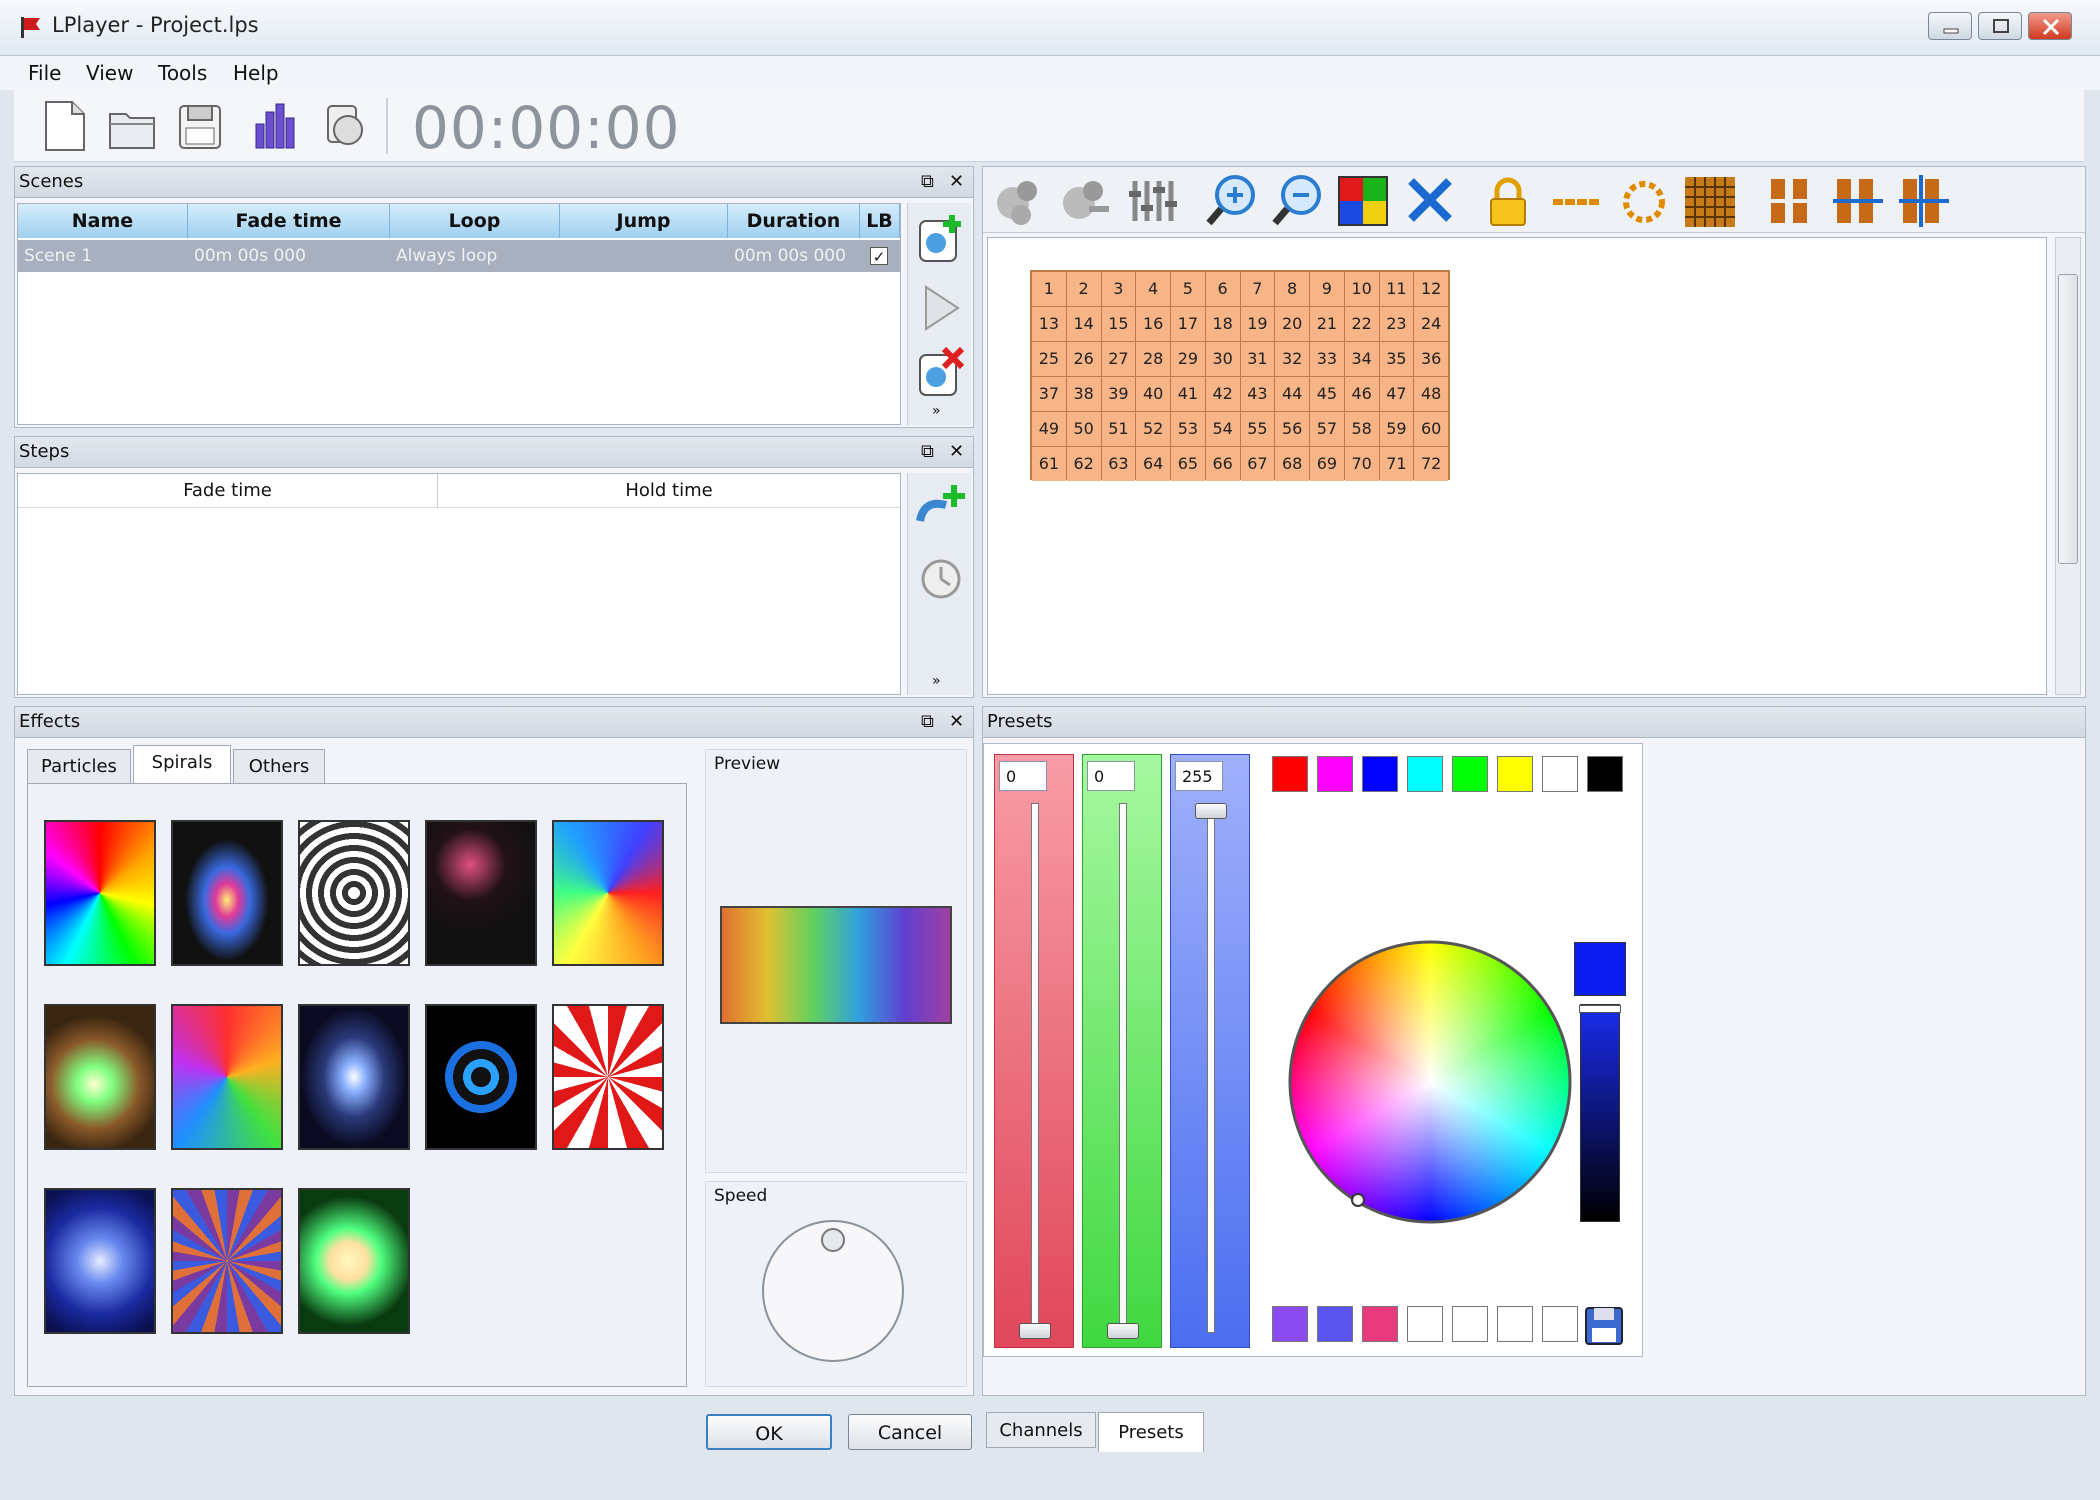  I want to click on grid-cell: 53, so click(1188, 429).